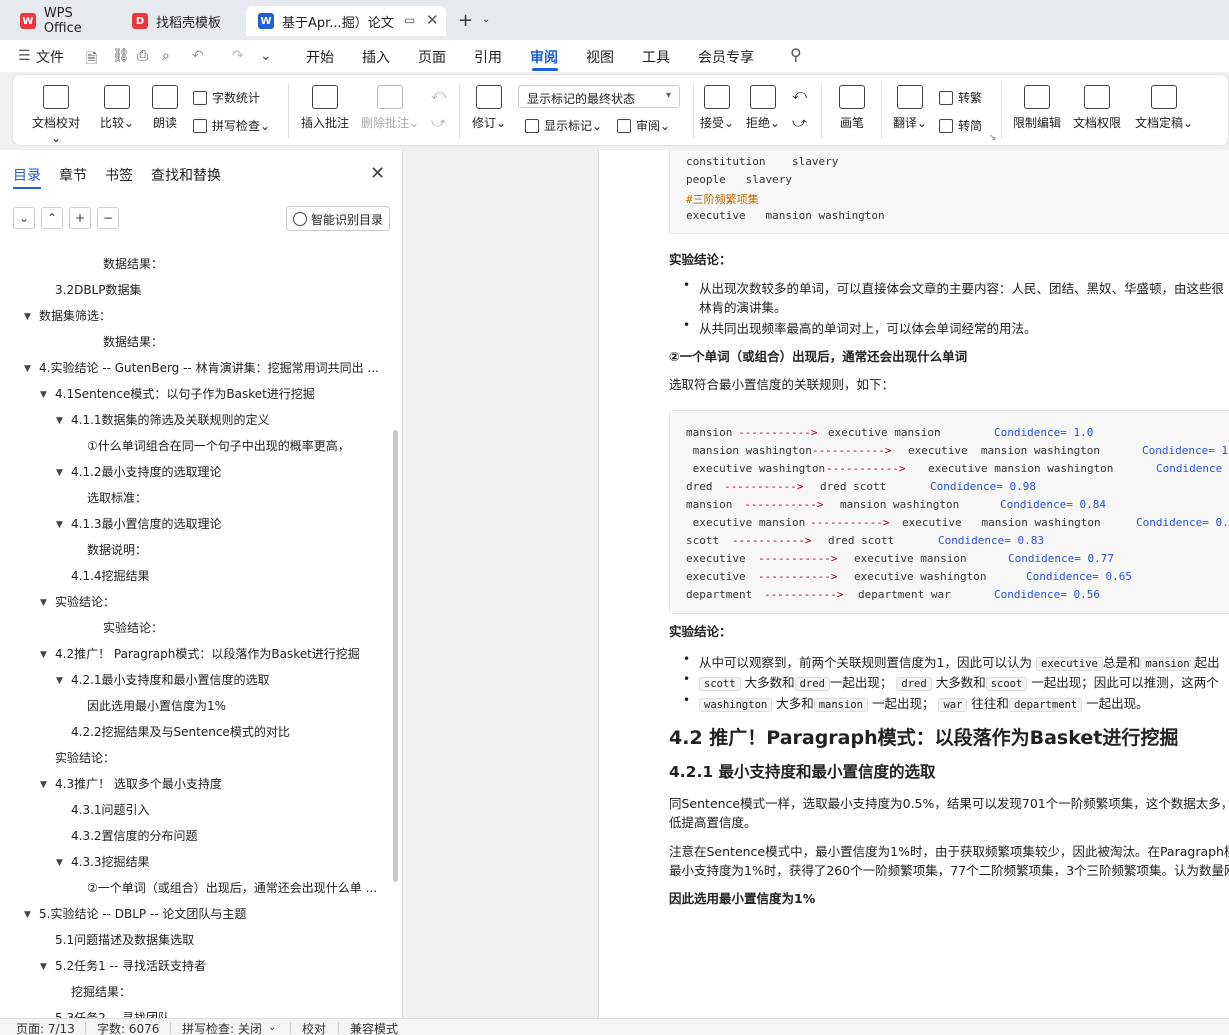 The width and height of the screenshot is (1229, 1035). I want to click on delete-comment-button: 删除批注⌄, so click(390, 108).